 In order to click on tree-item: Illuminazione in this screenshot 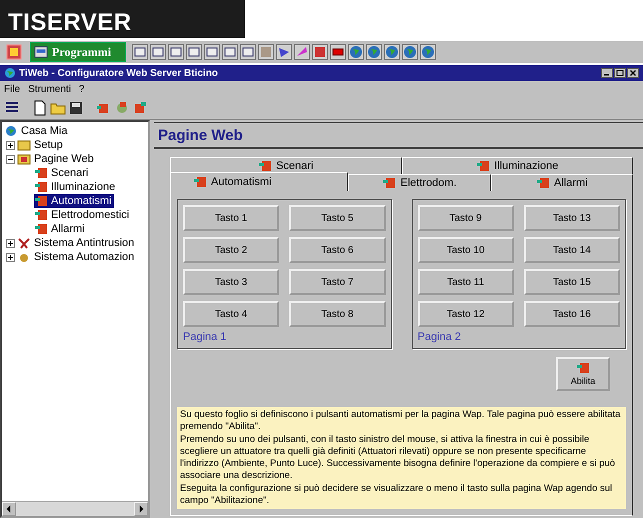, I will do `click(76, 187)`.